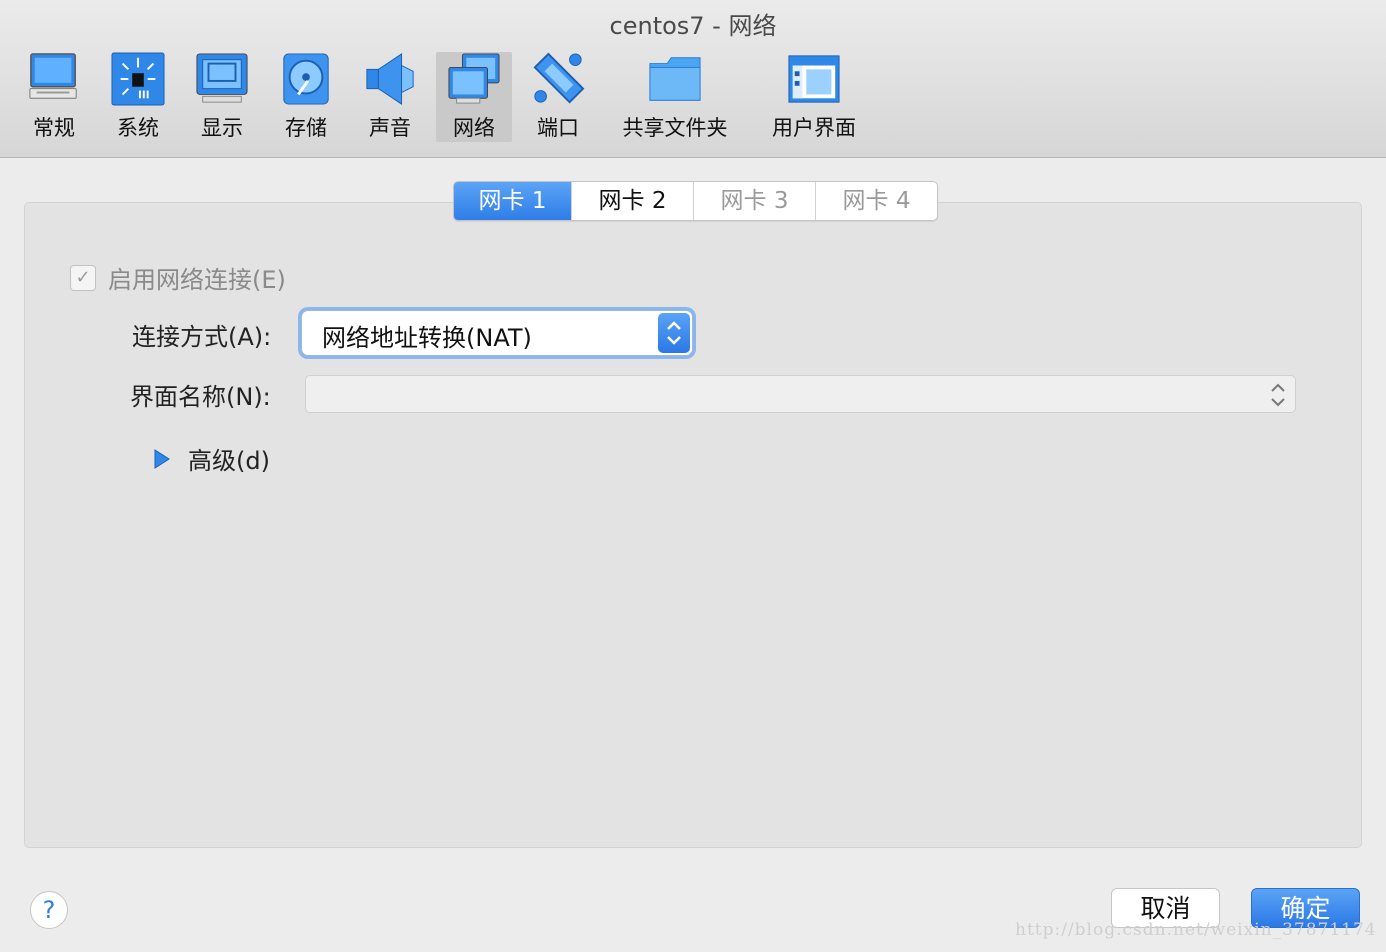 The height and width of the screenshot is (952, 1386). I want to click on toolbar-label-display: 显示, so click(222, 128).